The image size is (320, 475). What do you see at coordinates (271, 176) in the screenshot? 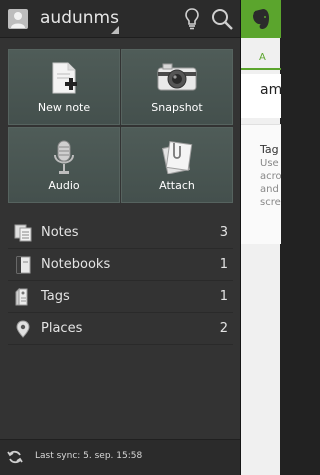
I see `tip-line: acro` at bounding box center [271, 176].